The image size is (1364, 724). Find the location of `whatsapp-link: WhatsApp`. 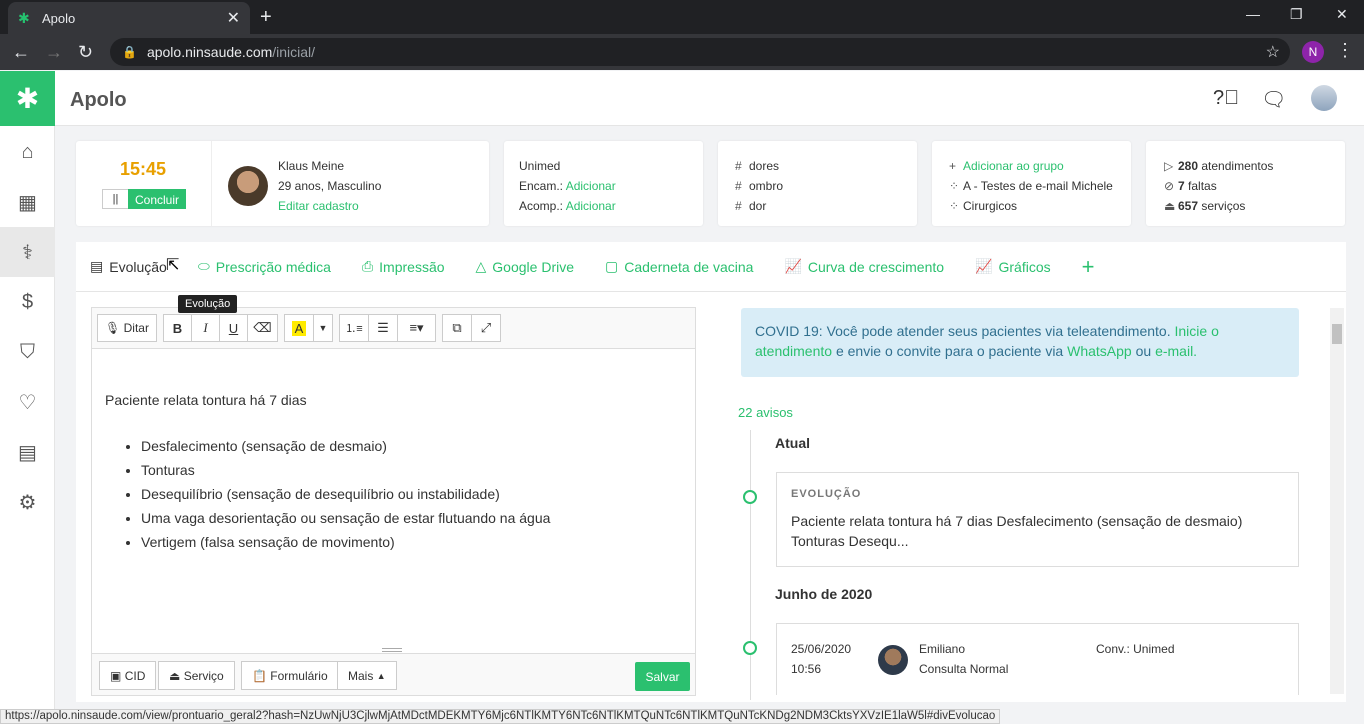

whatsapp-link: WhatsApp is located at coordinates (1099, 351).